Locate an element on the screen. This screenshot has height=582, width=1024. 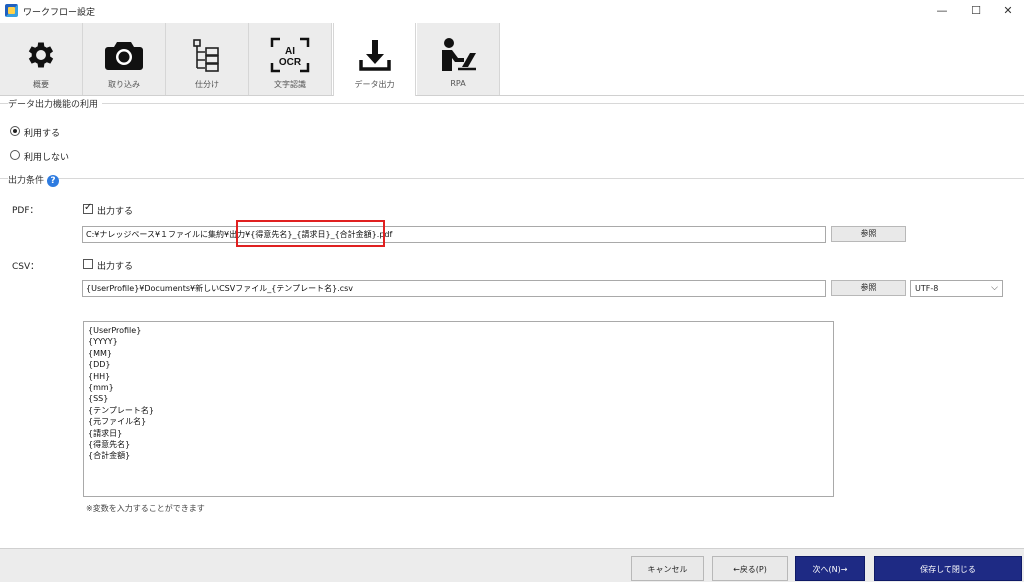
minimize-button: — is located at coordinates (942, 11).